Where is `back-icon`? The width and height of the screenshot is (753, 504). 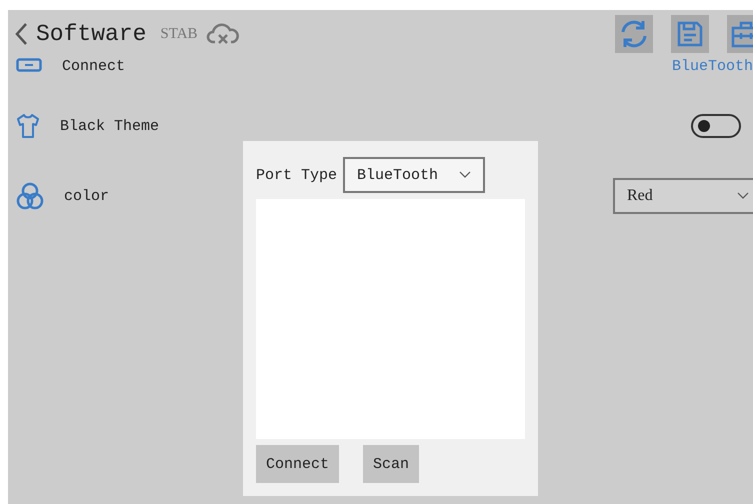
back-icon is located at coordinates (21, 34).